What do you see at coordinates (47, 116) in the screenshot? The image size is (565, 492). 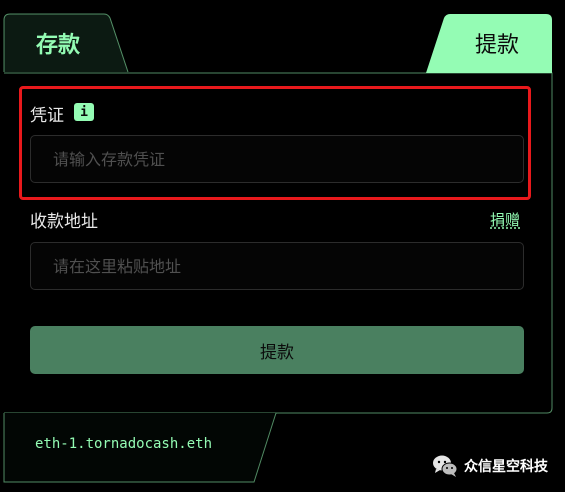 I see `note-label: 凭证` at bounding box center [47, 116].